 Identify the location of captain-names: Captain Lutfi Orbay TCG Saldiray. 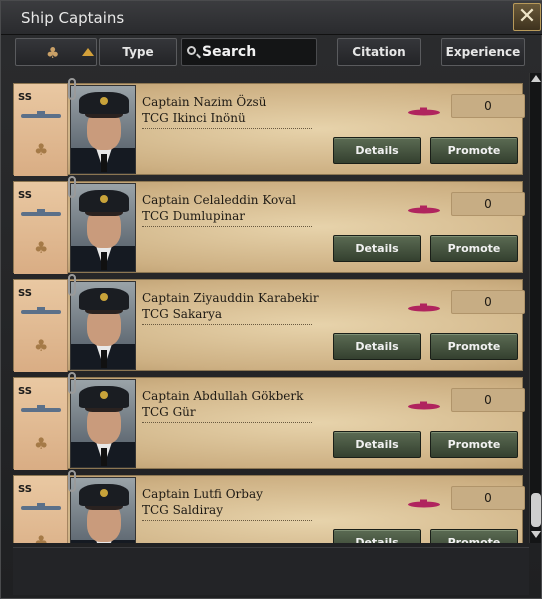
(227, 503).